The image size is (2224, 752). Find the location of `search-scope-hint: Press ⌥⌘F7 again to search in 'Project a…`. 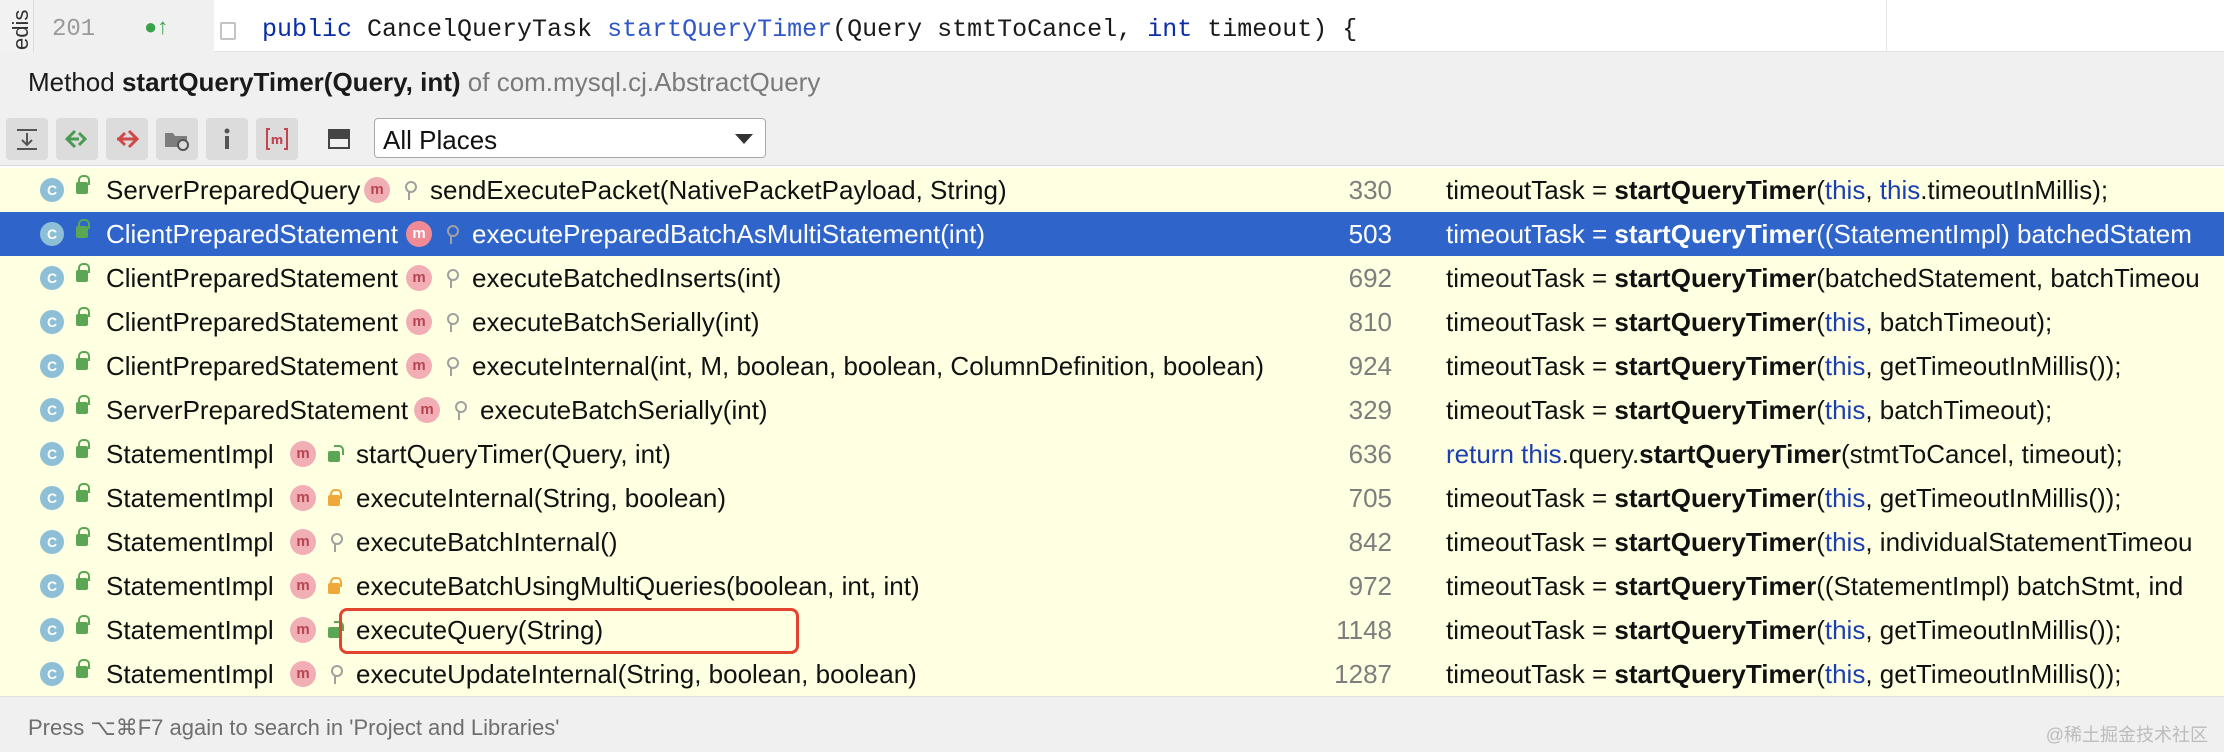

search-scope-hint: Press ⌥⌘F7 again to search in 'Project a… is located at coordinates (294, 727).